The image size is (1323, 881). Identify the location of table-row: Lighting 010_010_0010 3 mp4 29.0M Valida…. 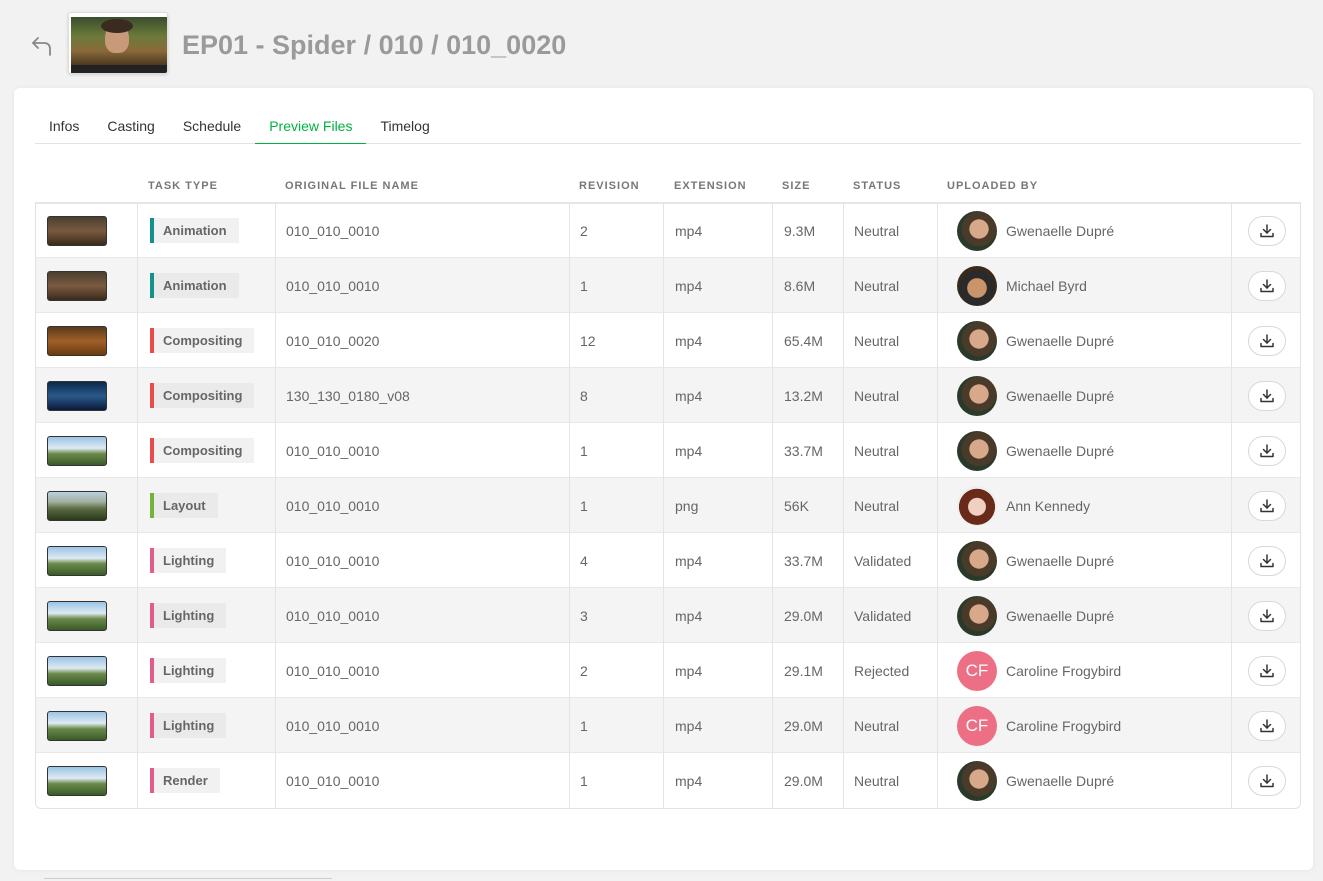
(668, 615).